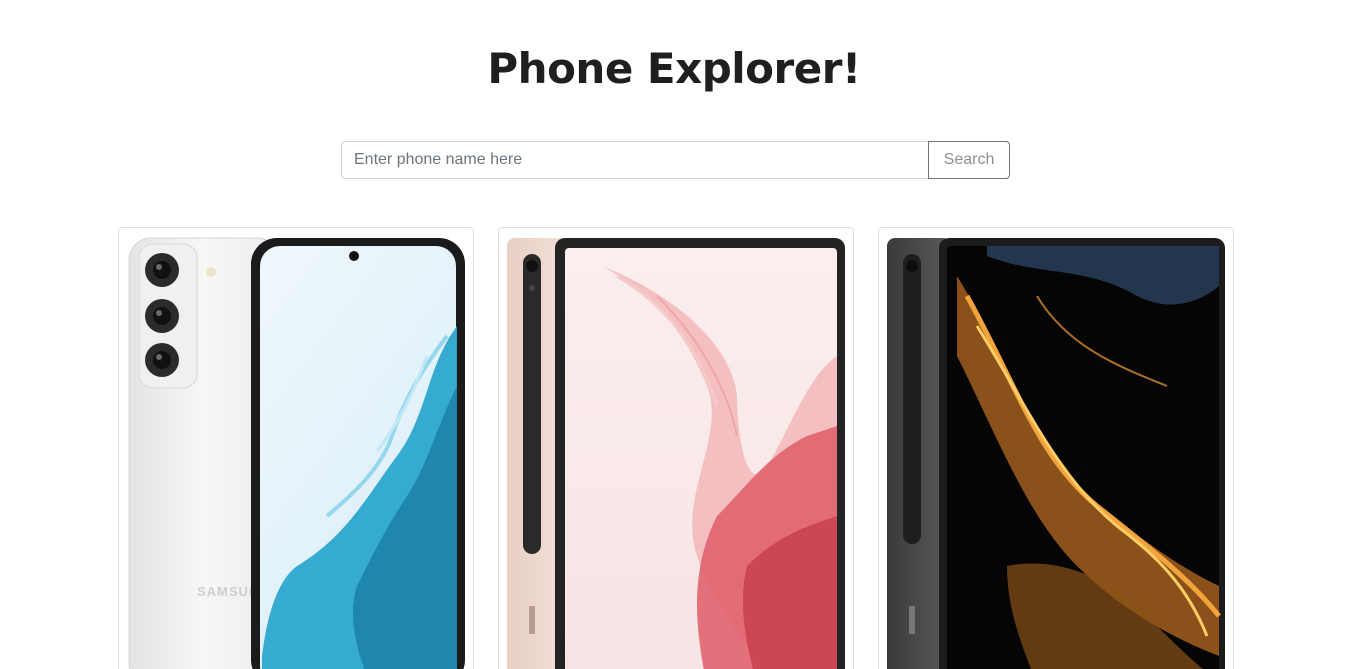 This screenshot has width=1348, height=669. Describe the element at coordinates (674, 68) in the screenshot. I see `page-title: Phone Explorer!` at that location.